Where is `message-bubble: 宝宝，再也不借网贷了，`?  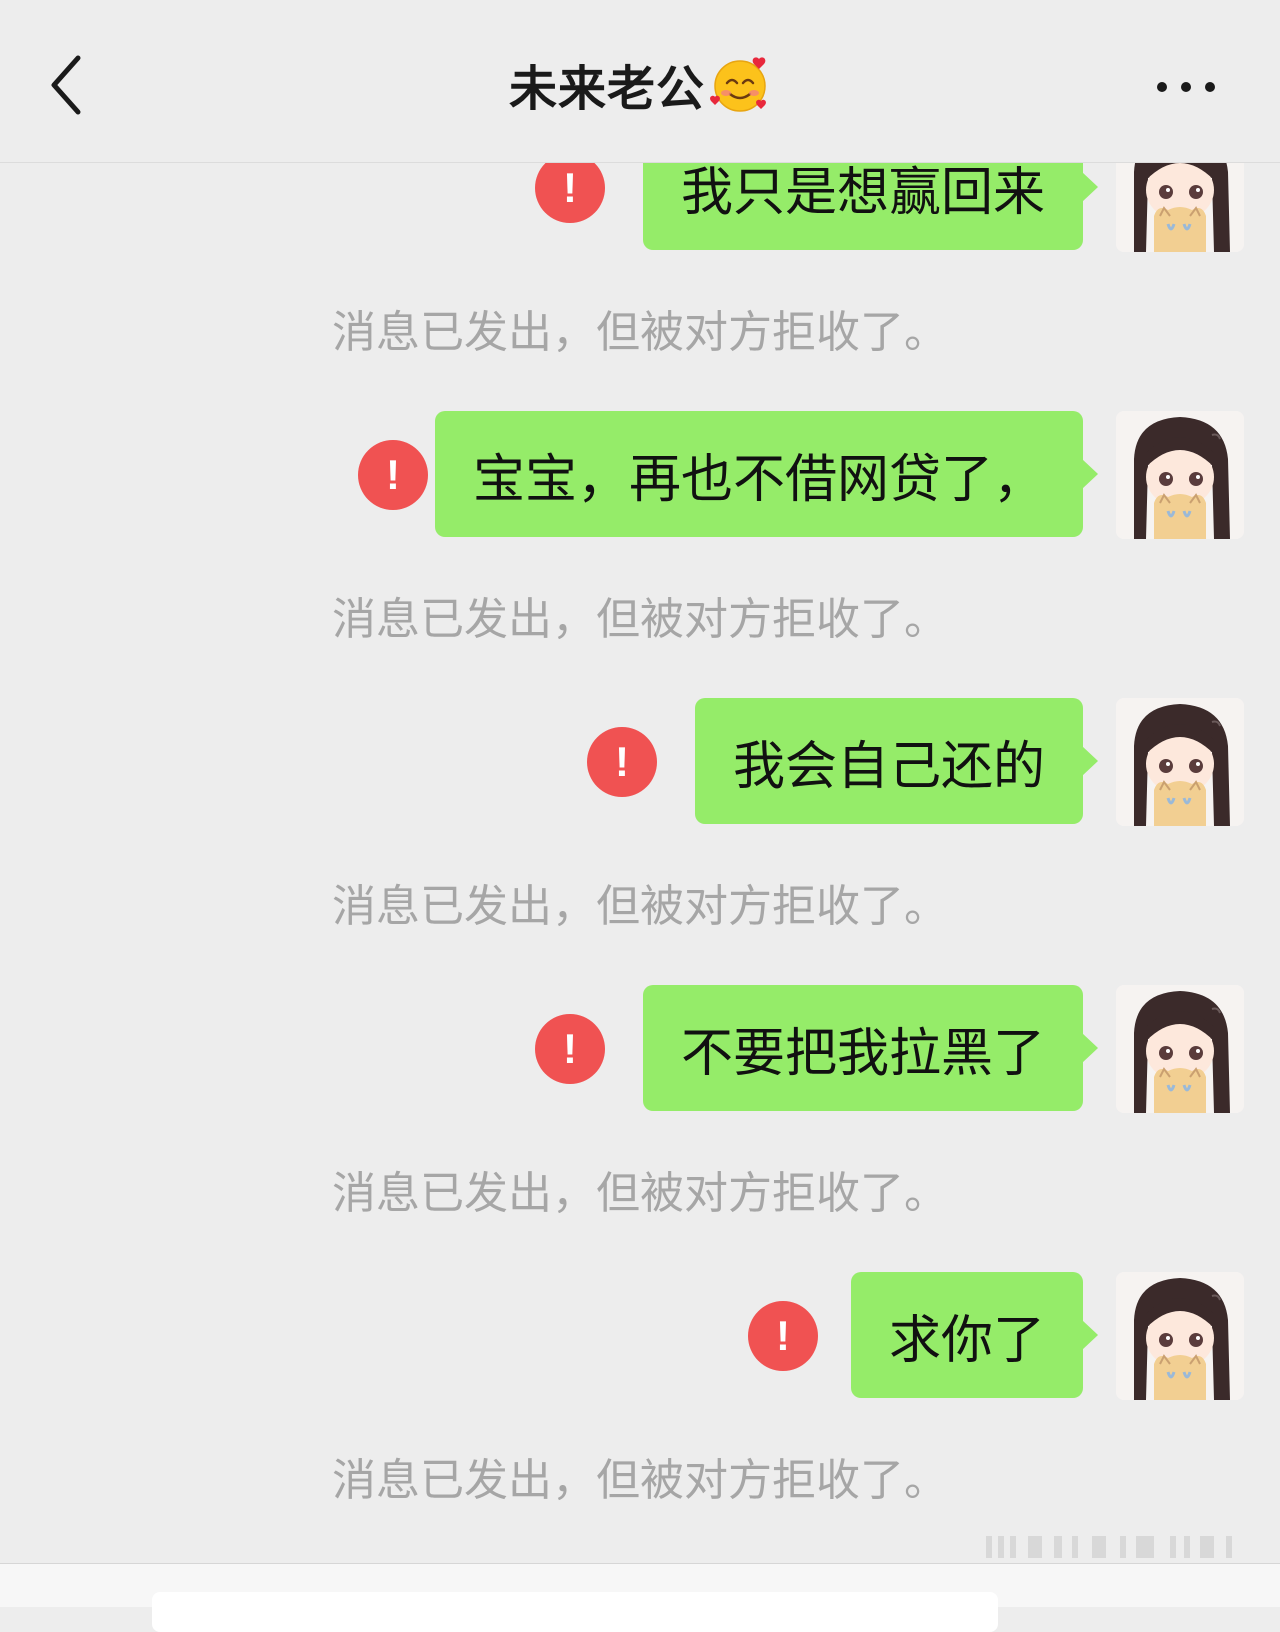 message-bubble: 宝宝，再也不借网贷了， is located at coordinates (766, 474).